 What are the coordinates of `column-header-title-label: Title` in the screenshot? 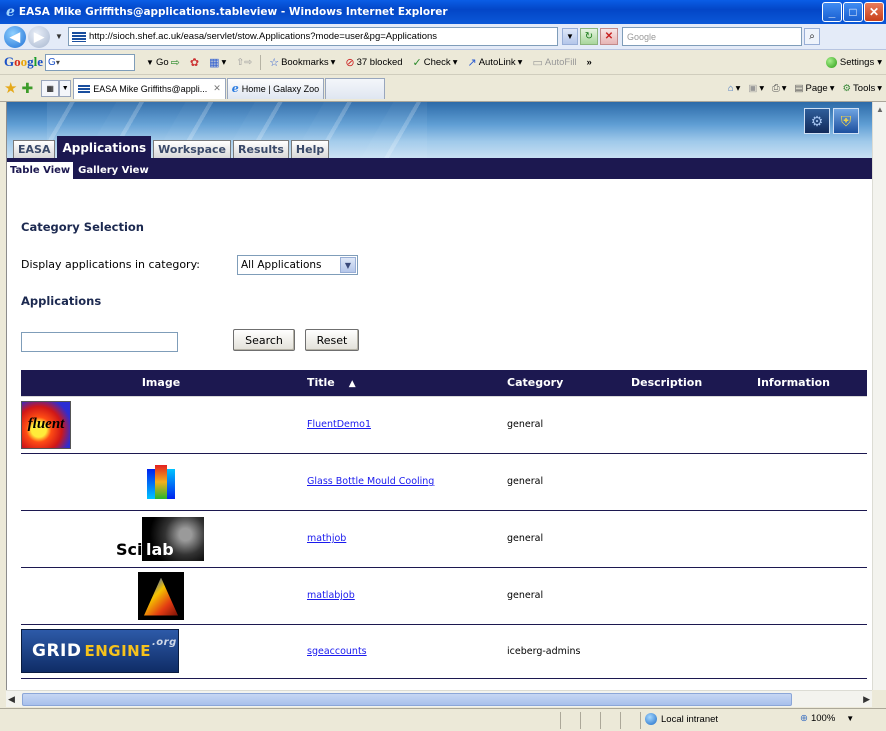 It's located at (321, 383).